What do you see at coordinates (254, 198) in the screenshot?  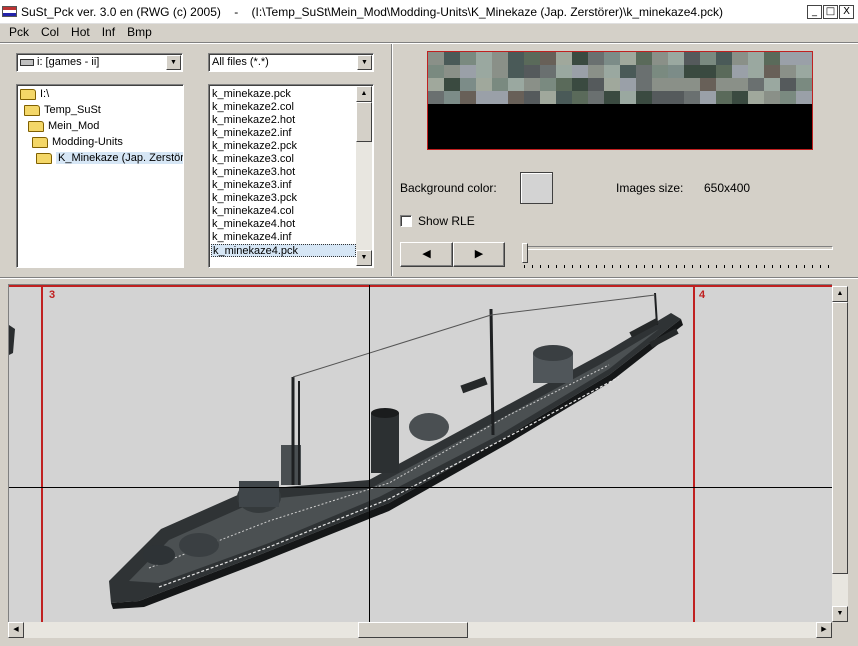 I see `file-list-item: k_minekaze3.pck` at bounding box center [254, 198].